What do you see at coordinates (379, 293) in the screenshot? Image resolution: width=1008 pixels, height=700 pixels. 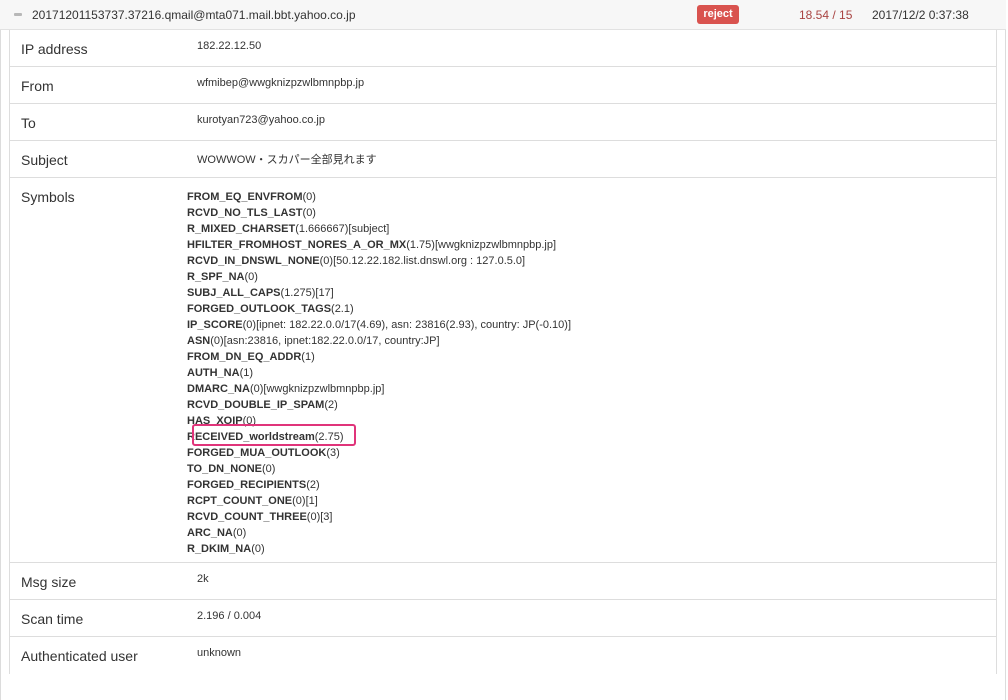 I see `symbol-item: SUBJ_ALL_CAPS(1.275)[17]` at bounding box center [379, 293].